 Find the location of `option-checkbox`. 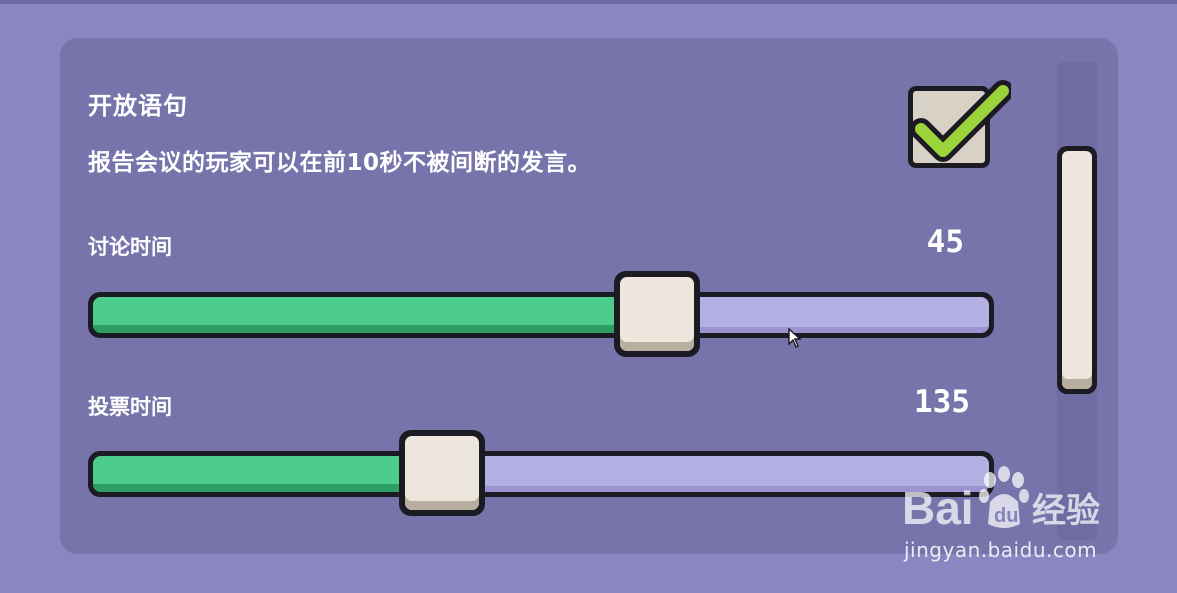

option-checkbox is located at coordinates (959, 124).